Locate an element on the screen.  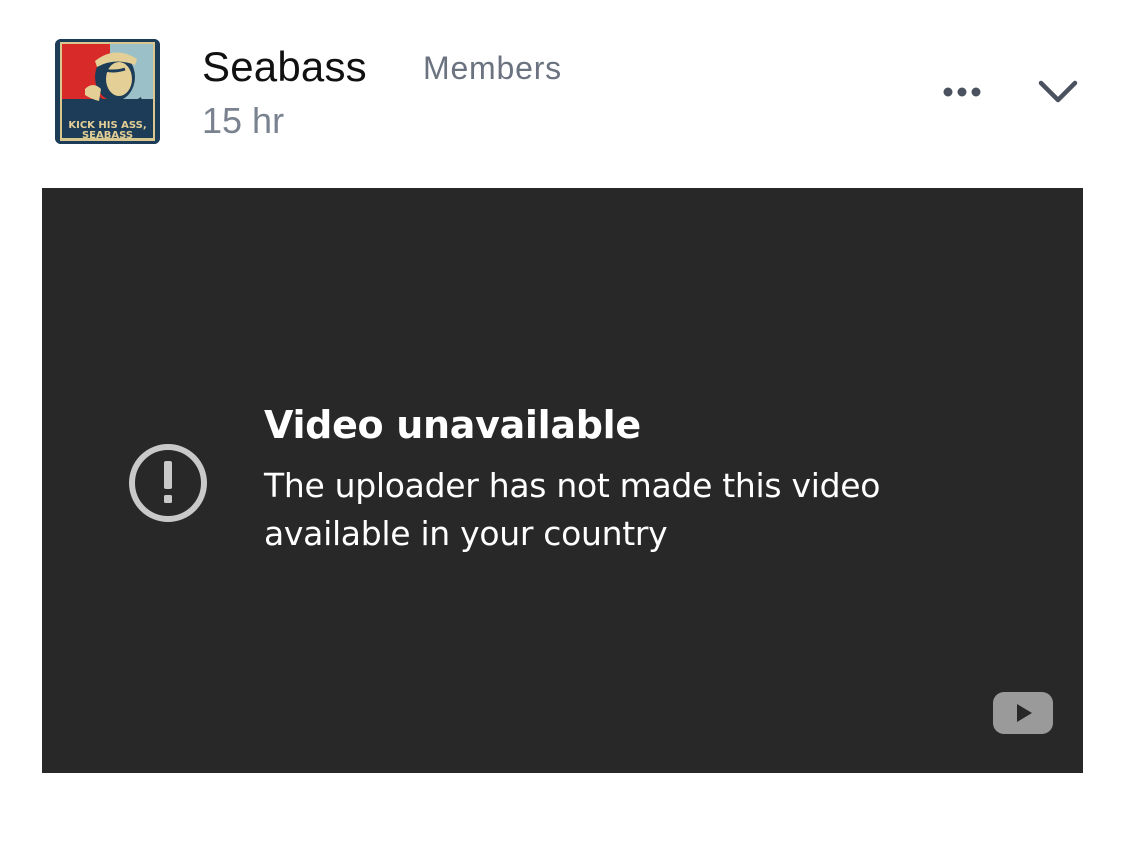
more-options-button is located at coordinates (963, 92).